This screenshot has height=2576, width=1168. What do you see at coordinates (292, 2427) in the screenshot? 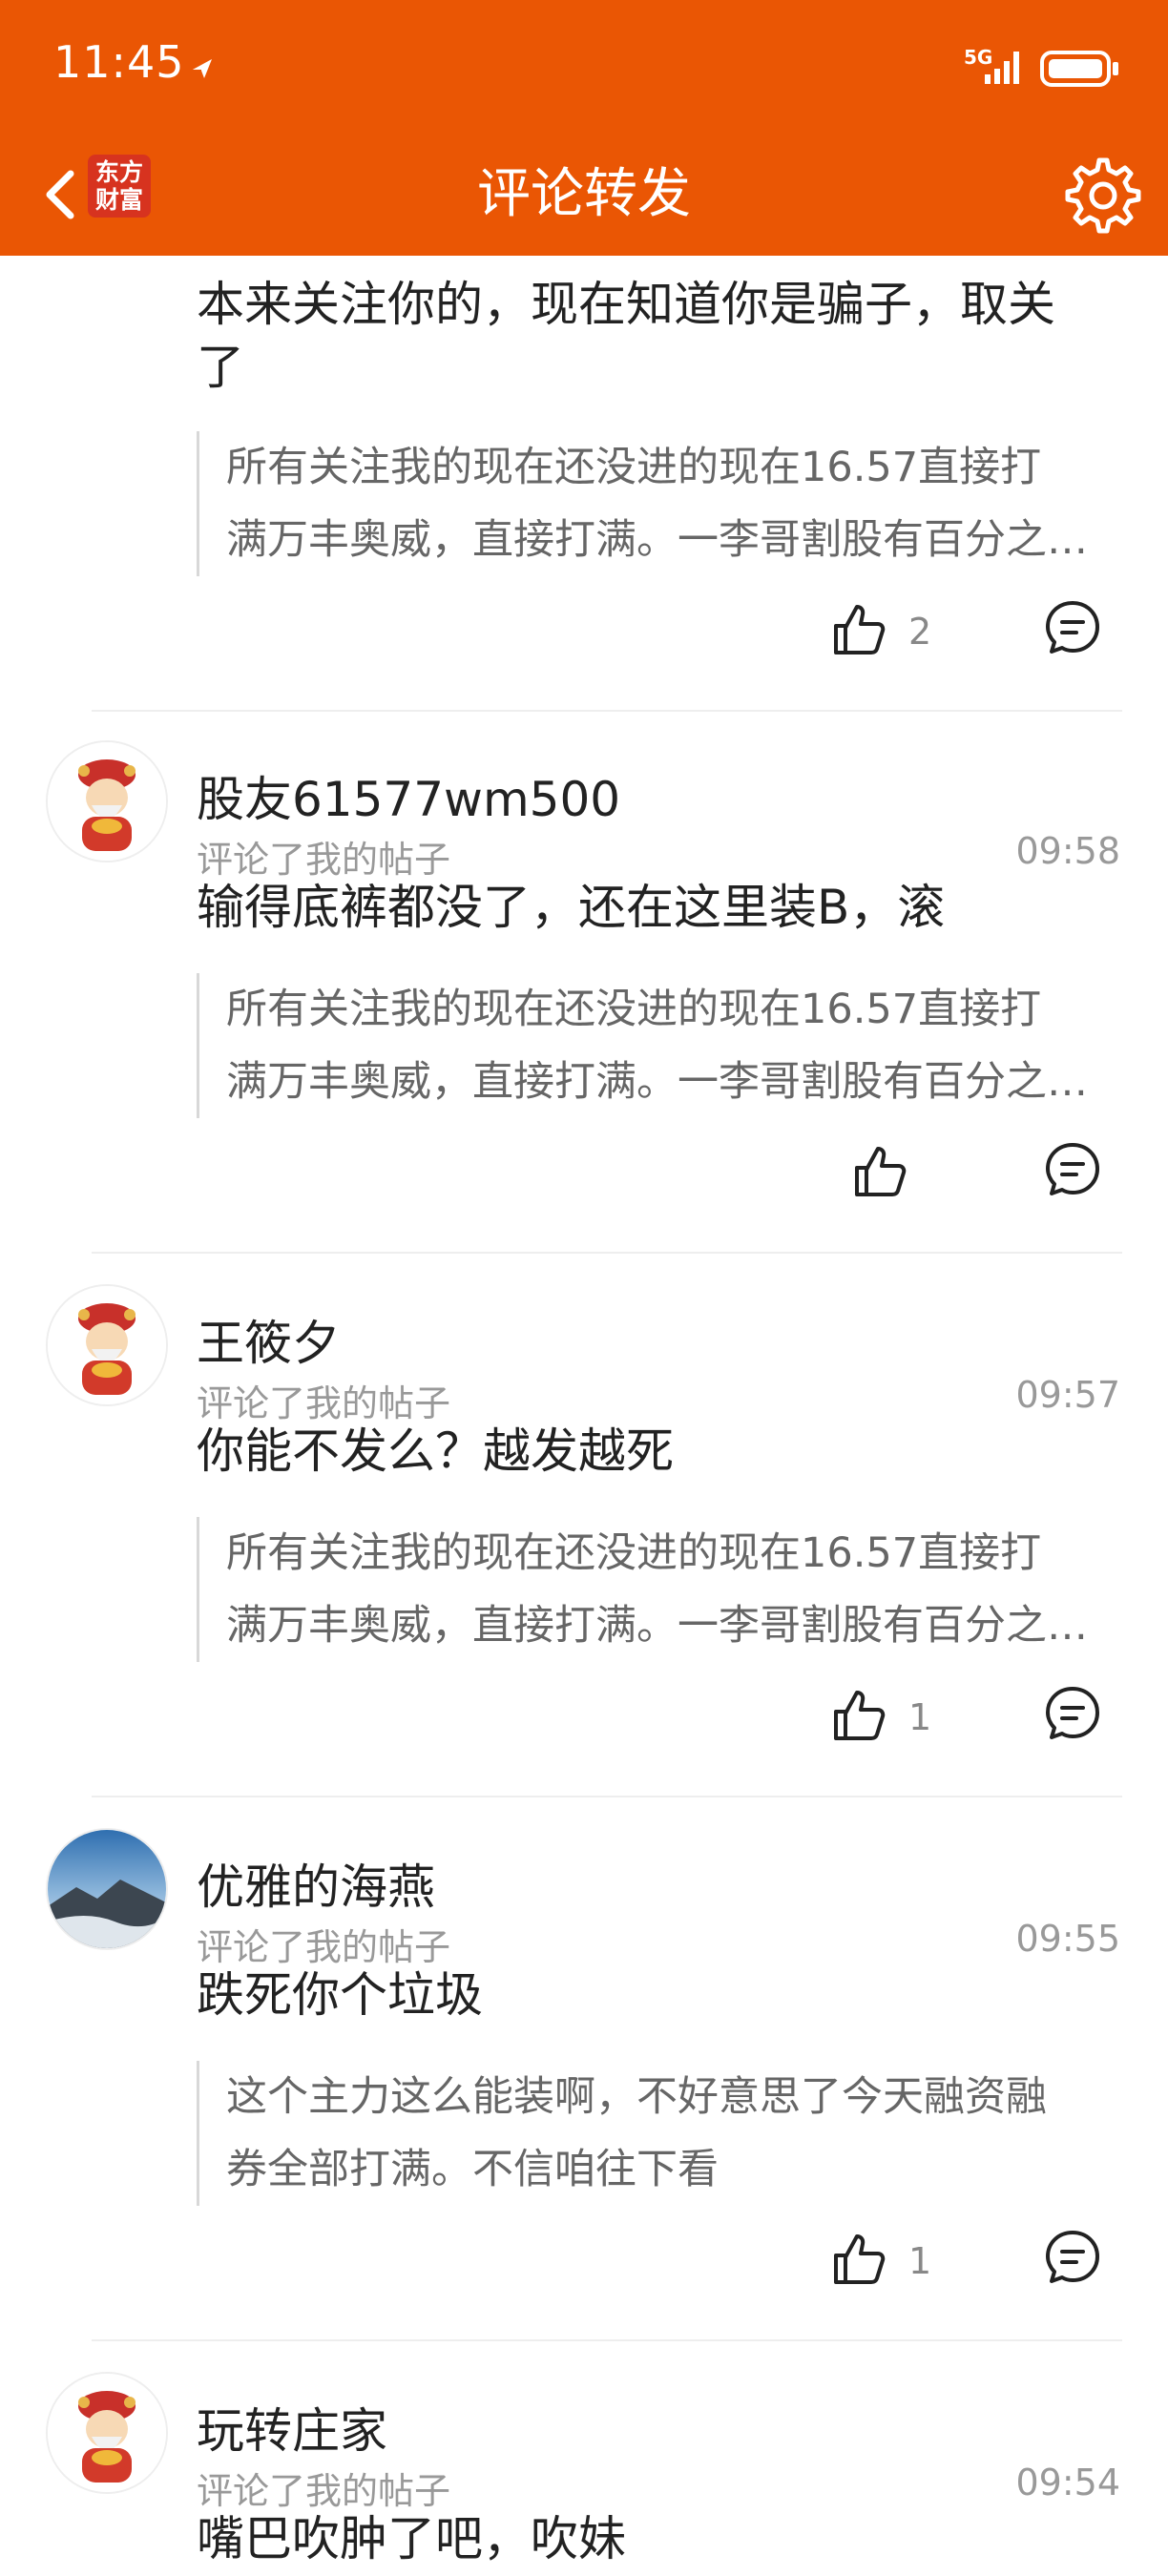
I see `username: 玩转庄家` at bounding box center [292, 2427].